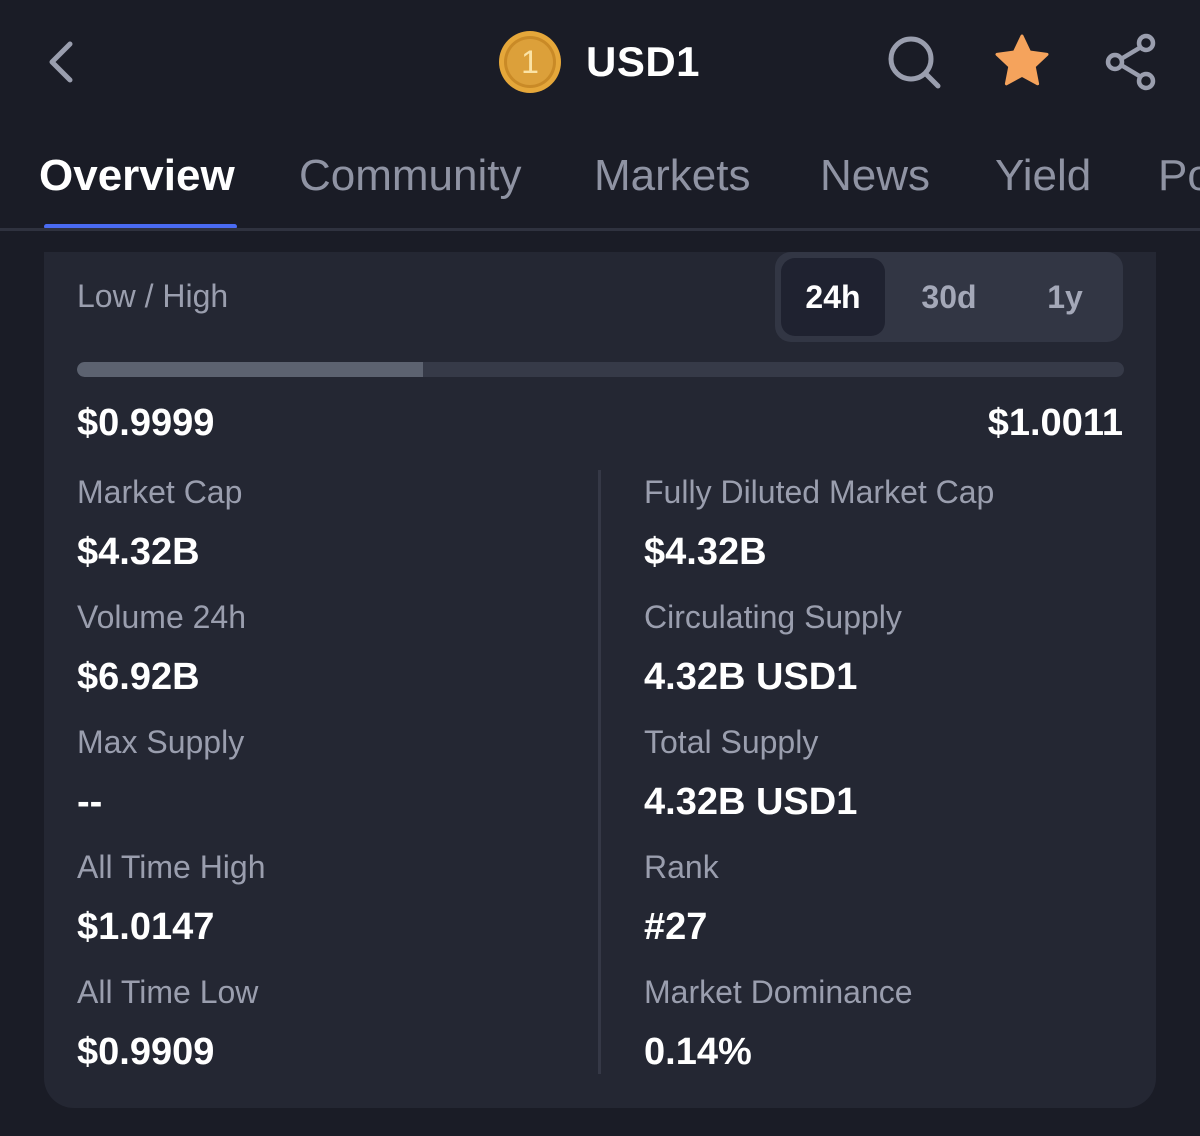 The image size is (1200, 1136). I want to click on coin-title-group: 1 USD1, so click(599, 62).